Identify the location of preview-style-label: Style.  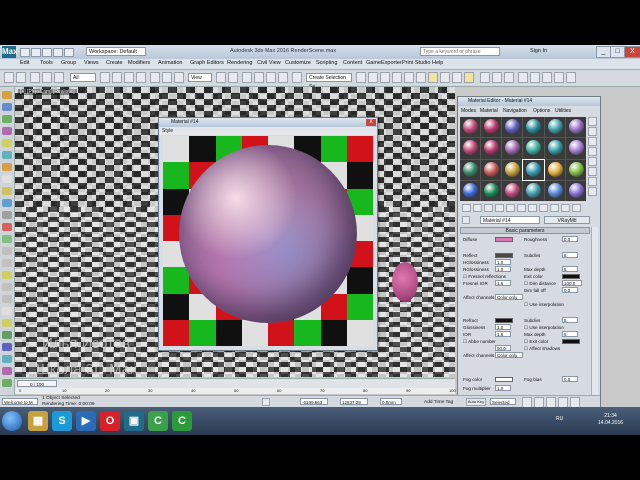
(167, 131).